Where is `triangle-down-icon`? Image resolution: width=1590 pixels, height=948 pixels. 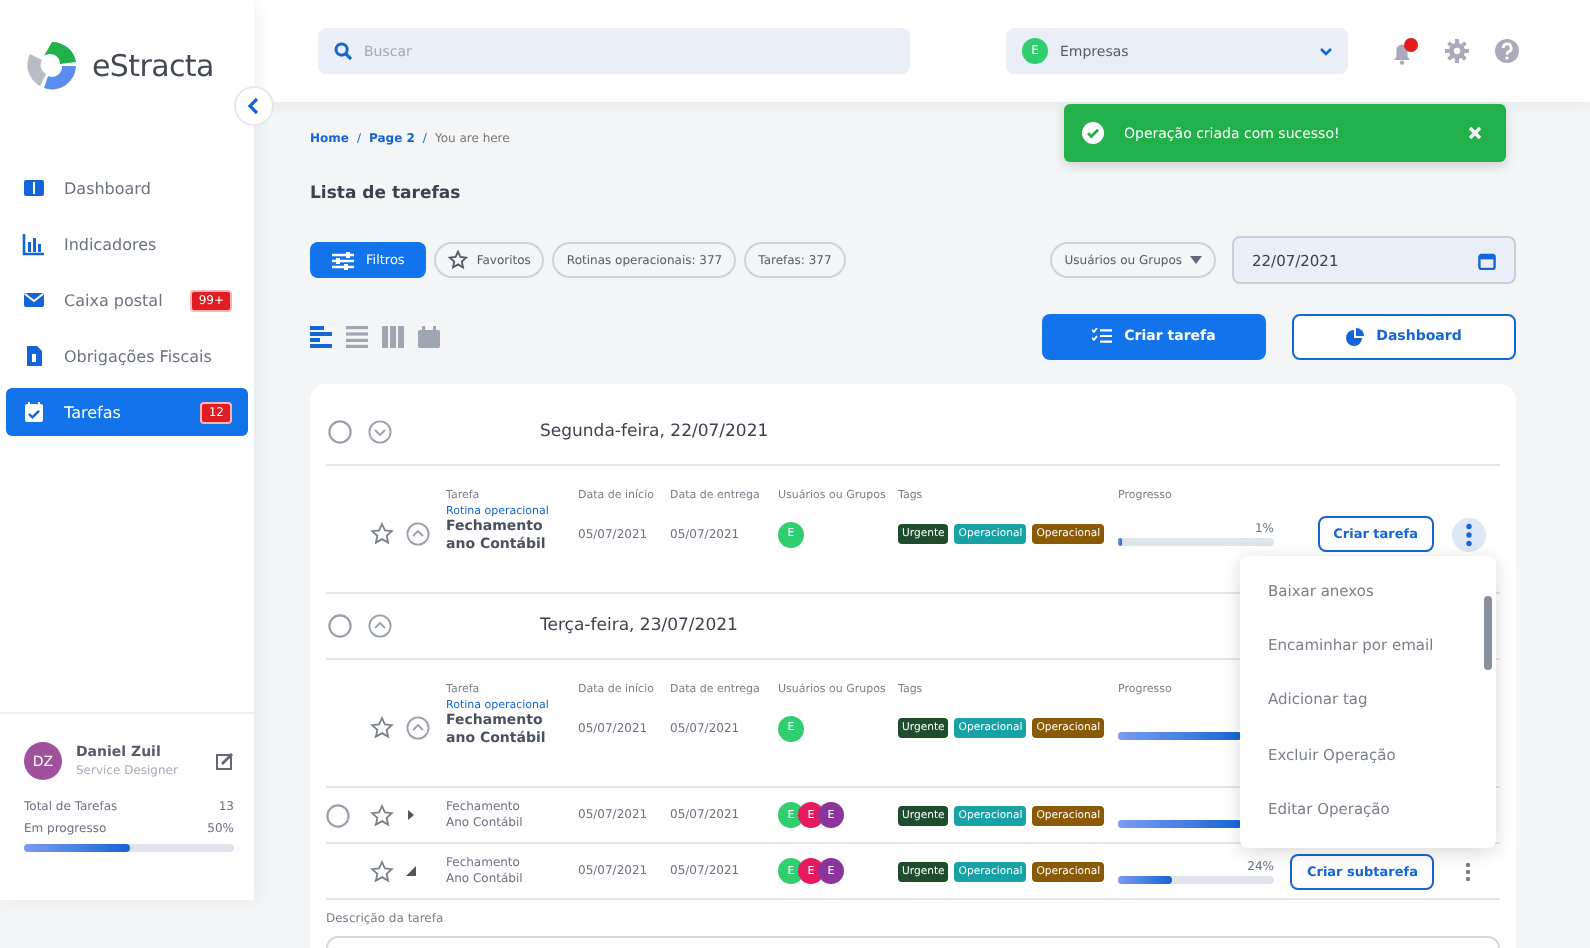
triangle-down-icon is located at coordinates (411, 871).